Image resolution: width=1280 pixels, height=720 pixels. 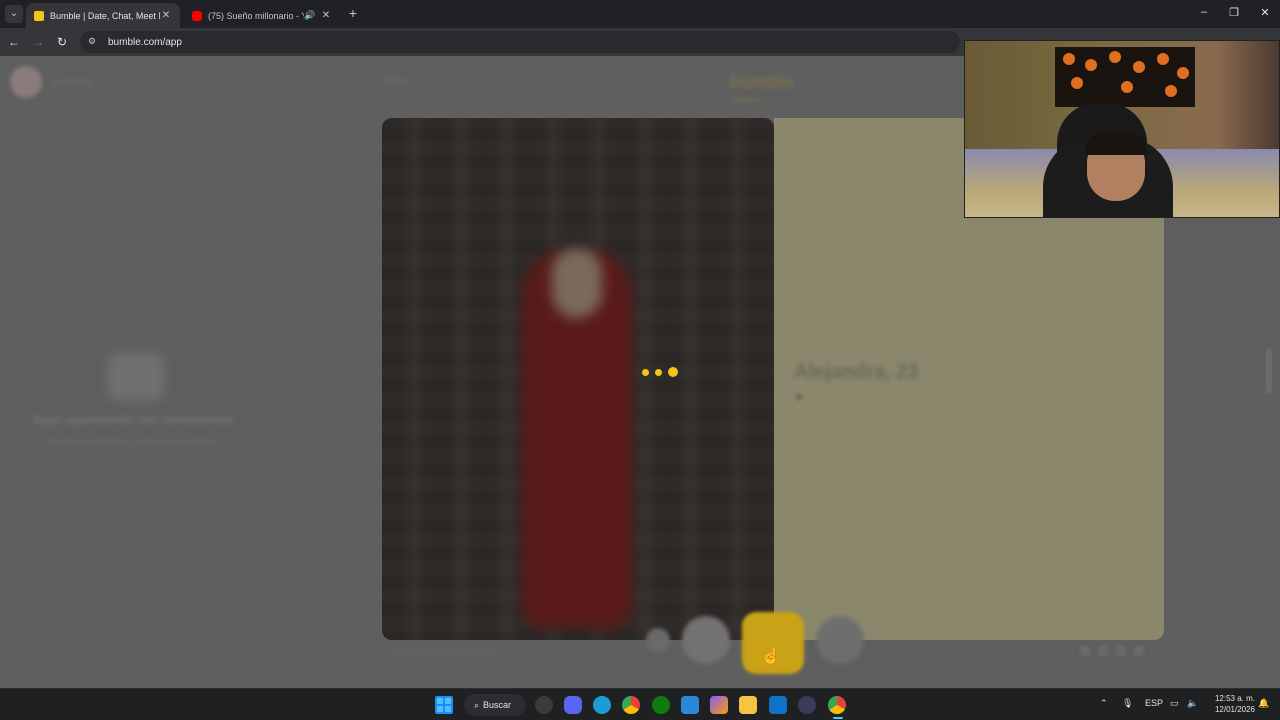 What do you see at coordinates (497, 705) in the screenshot?
I see `search-label: Buscar` at bounding box center [497, 705].